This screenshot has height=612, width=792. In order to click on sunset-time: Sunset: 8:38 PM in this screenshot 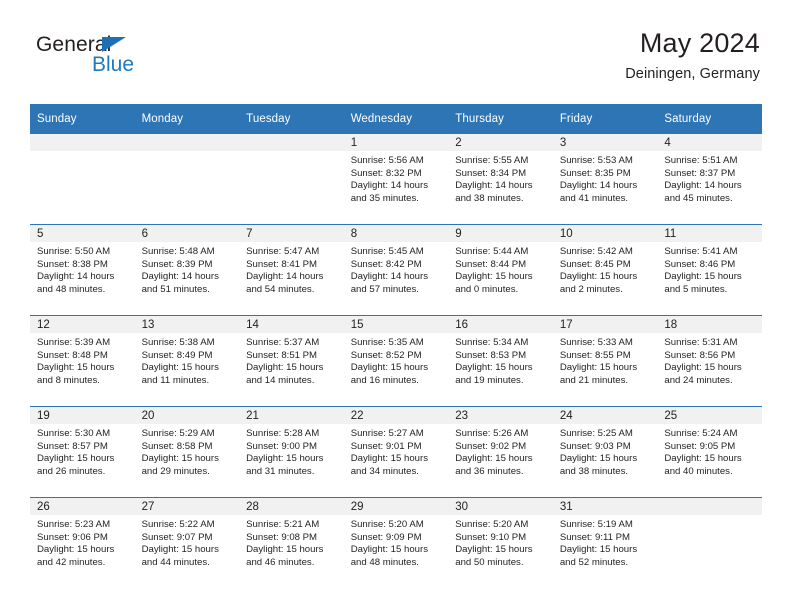, I will do `click(72, 264)`.